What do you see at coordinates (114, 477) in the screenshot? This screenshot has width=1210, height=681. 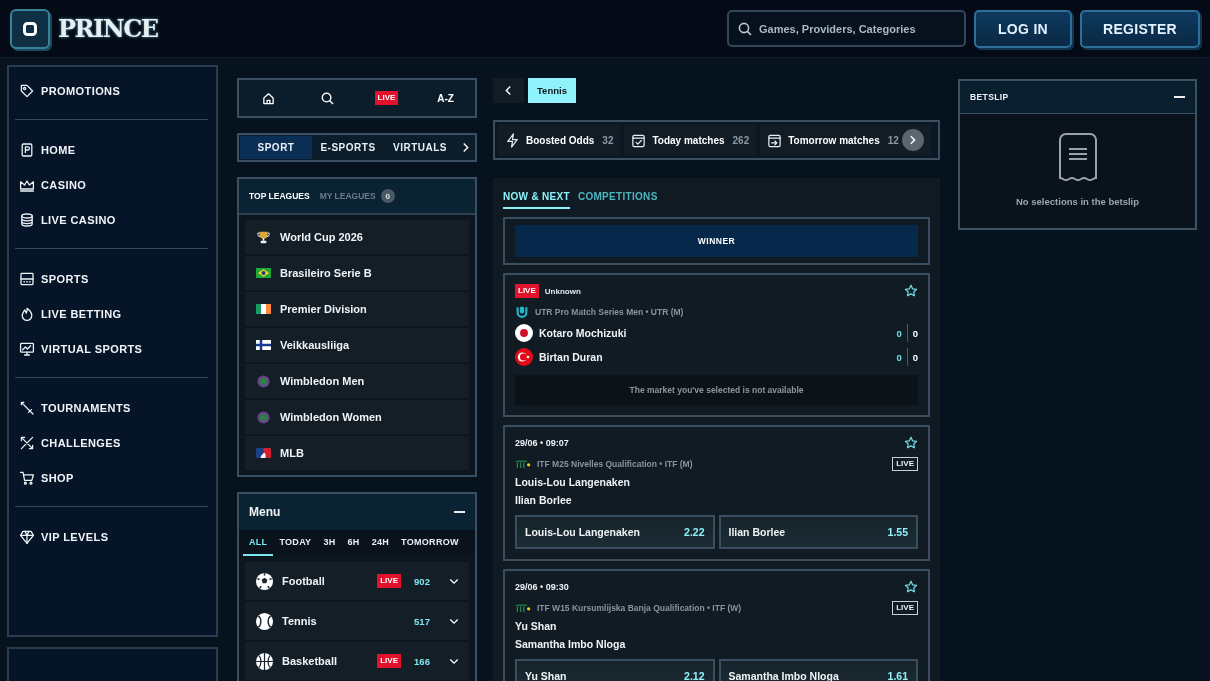 I see `sidebar-item: SHOP` at bounding box center [114, 477].